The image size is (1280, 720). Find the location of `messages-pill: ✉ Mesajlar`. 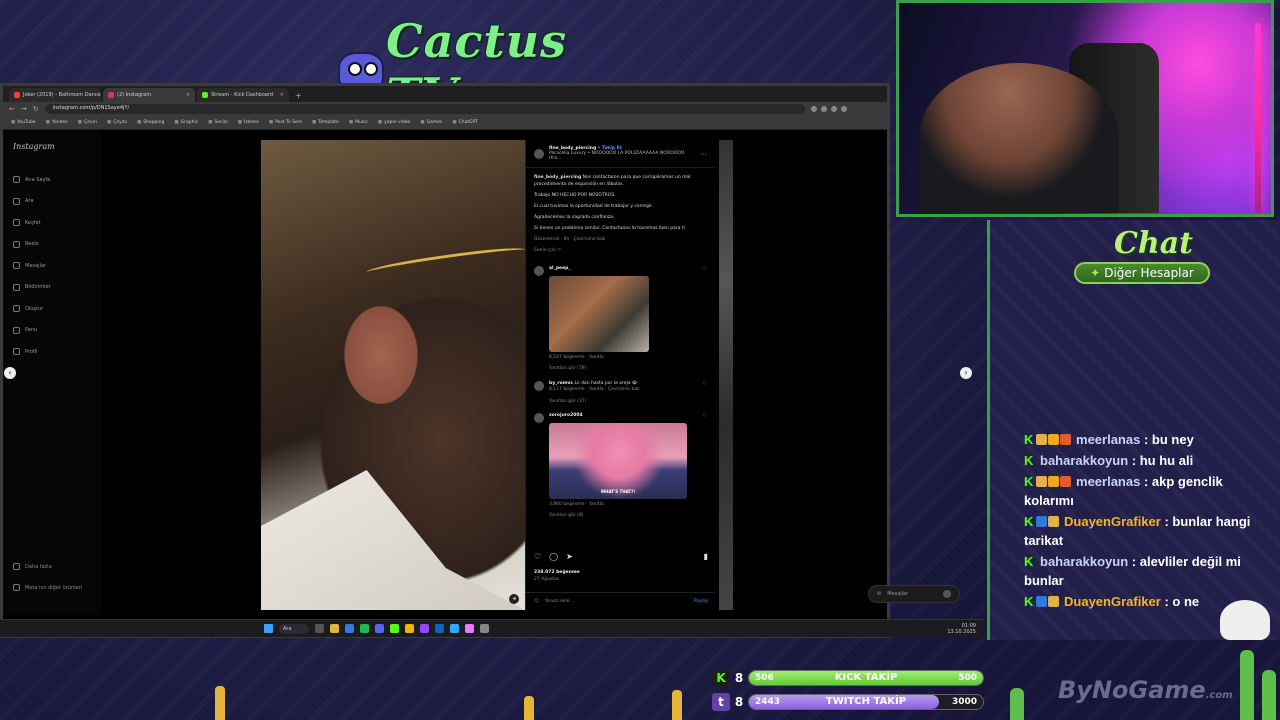

messages-pill: ✉ Mesajlar is located at coordinates (914, 594).